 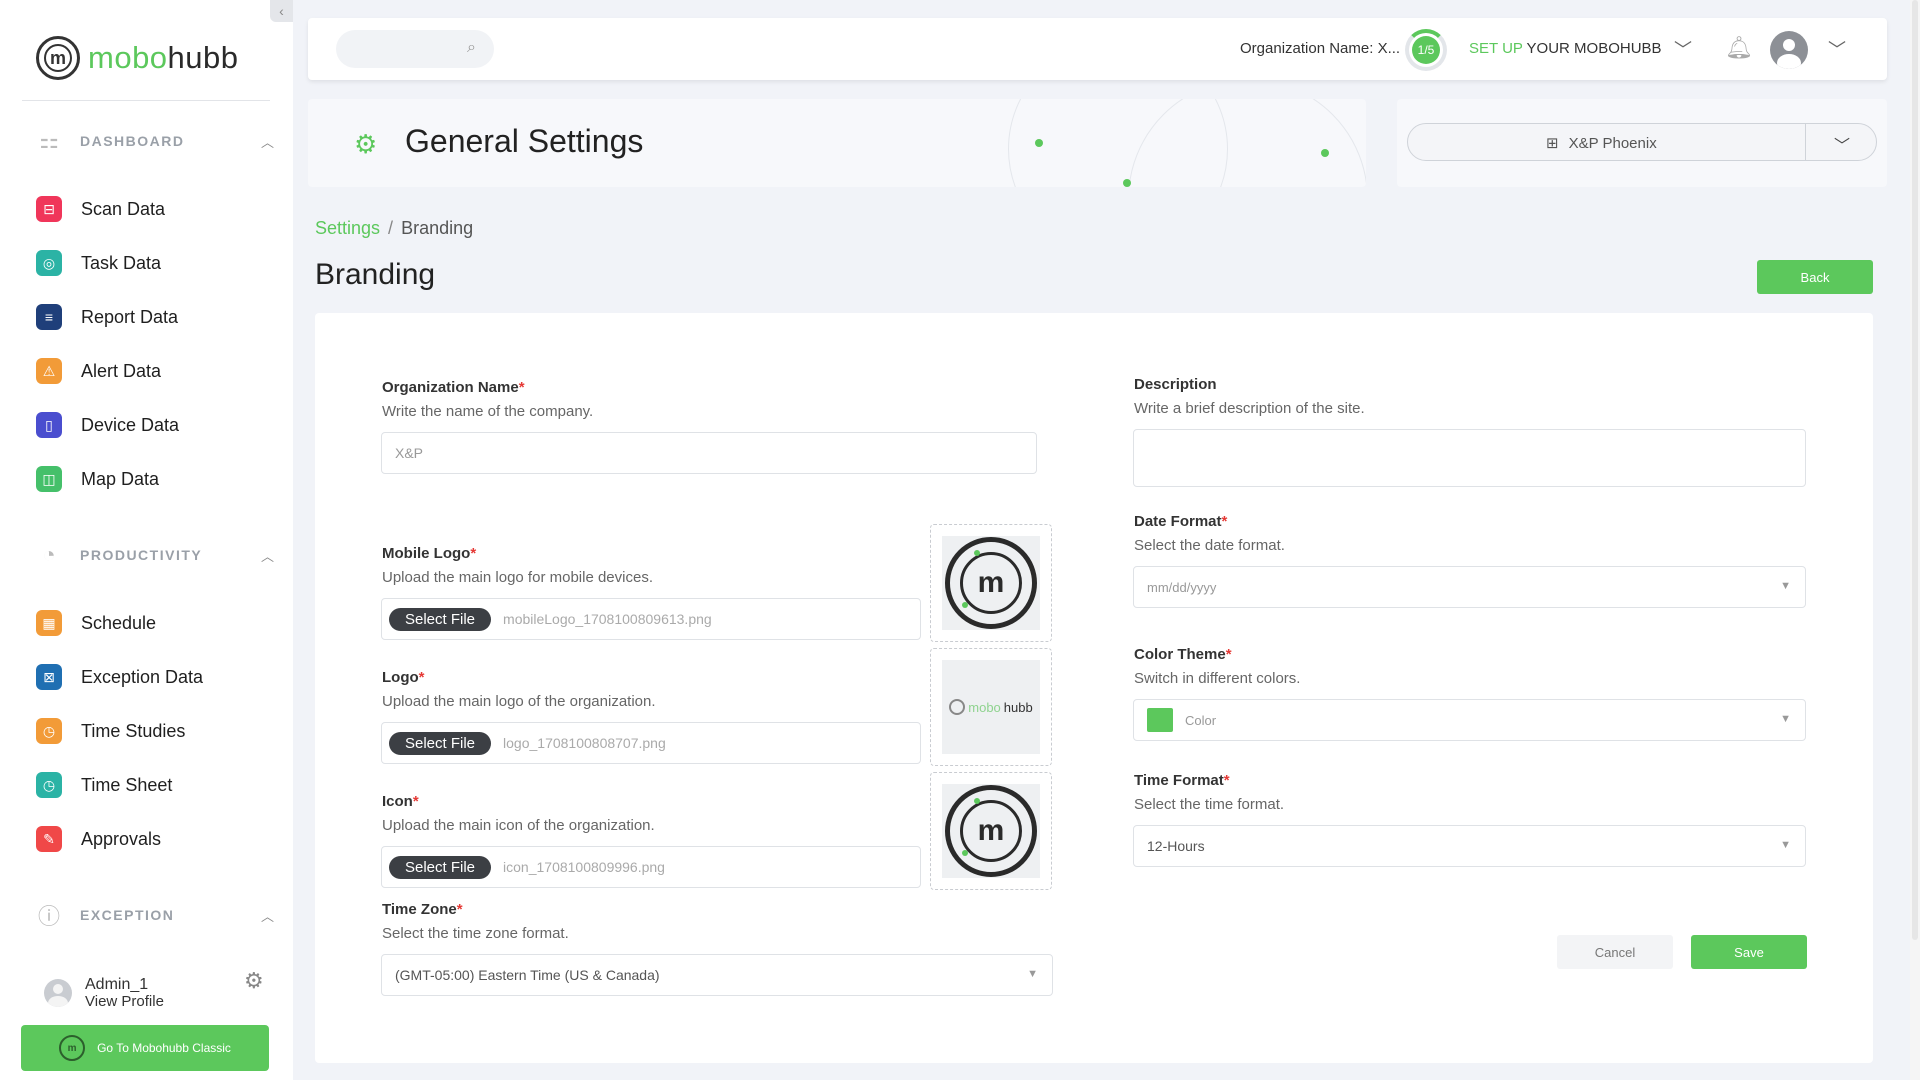 I want to click on go-to-classic-button: m Go To Mobohubb Classic, so click(x=145, y=1048).